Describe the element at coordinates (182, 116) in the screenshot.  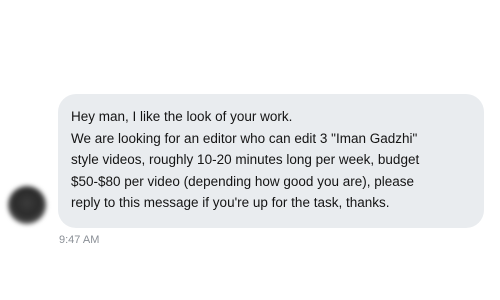
I see `message-line: Hey man, I like the look of your work.` at that location.